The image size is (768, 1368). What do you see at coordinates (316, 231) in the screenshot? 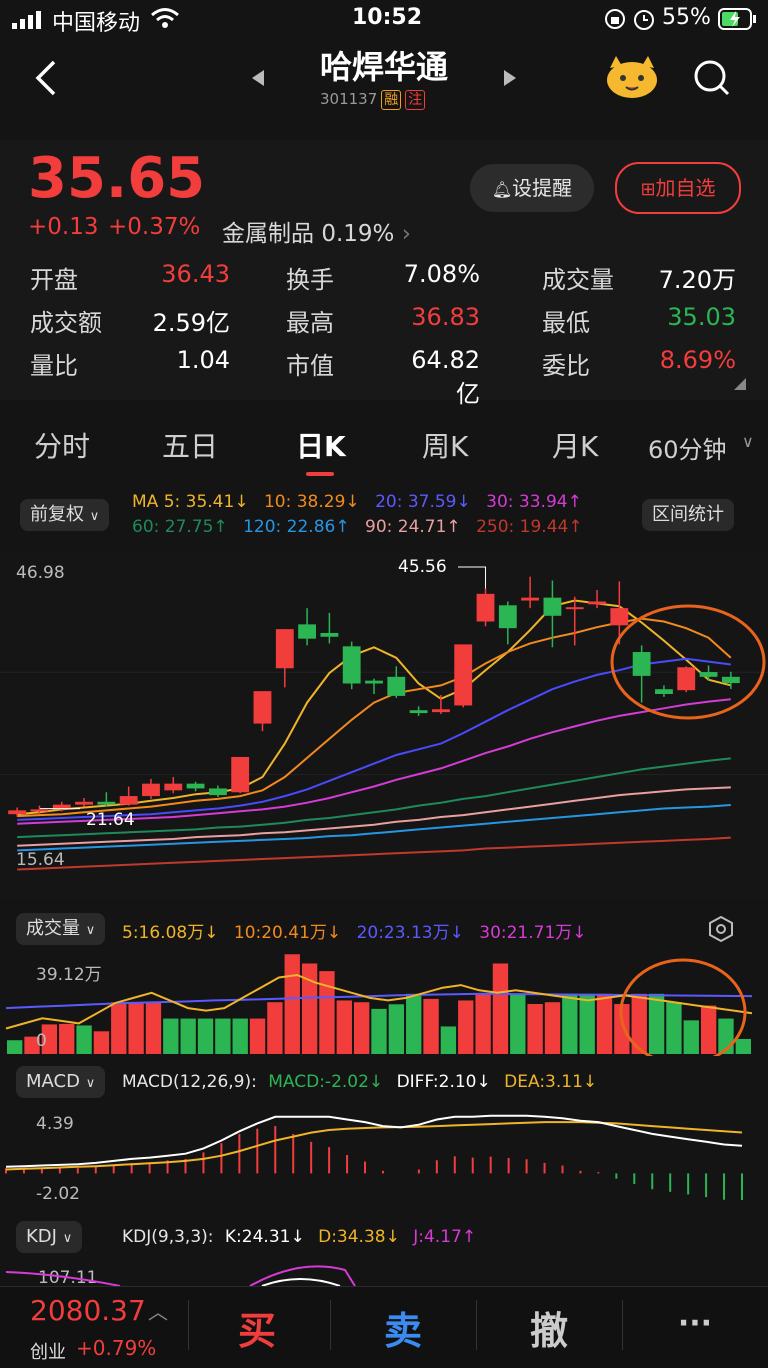
I see `sector-link: 金属制品 0.19% ›` at bounding box center [316, 231].